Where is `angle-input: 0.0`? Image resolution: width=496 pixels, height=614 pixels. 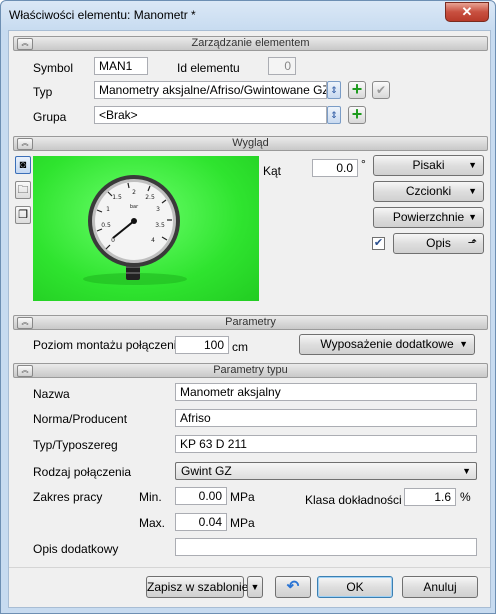 angle-input: 0.0 is located at coordinates (335, 168).